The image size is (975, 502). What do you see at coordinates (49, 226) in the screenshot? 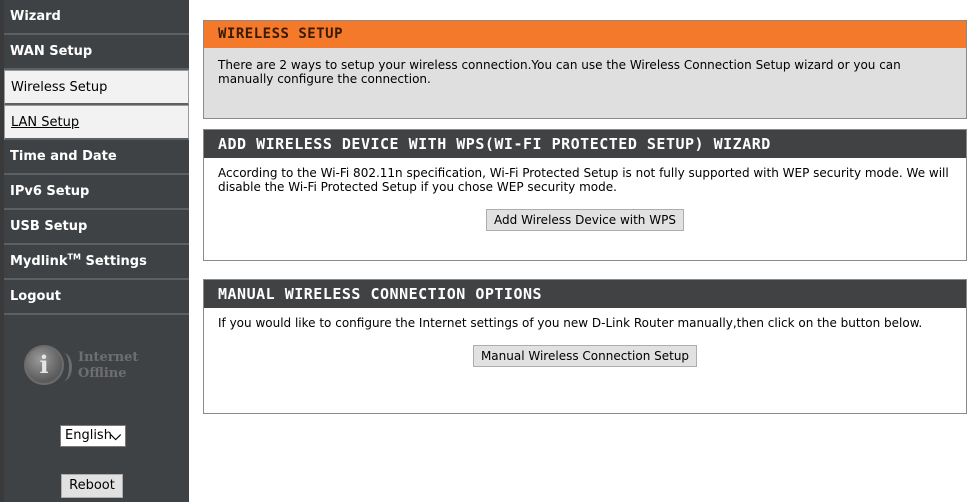
I see `sidebar-item-label: USB Setup` at bounding box center [49, 226].